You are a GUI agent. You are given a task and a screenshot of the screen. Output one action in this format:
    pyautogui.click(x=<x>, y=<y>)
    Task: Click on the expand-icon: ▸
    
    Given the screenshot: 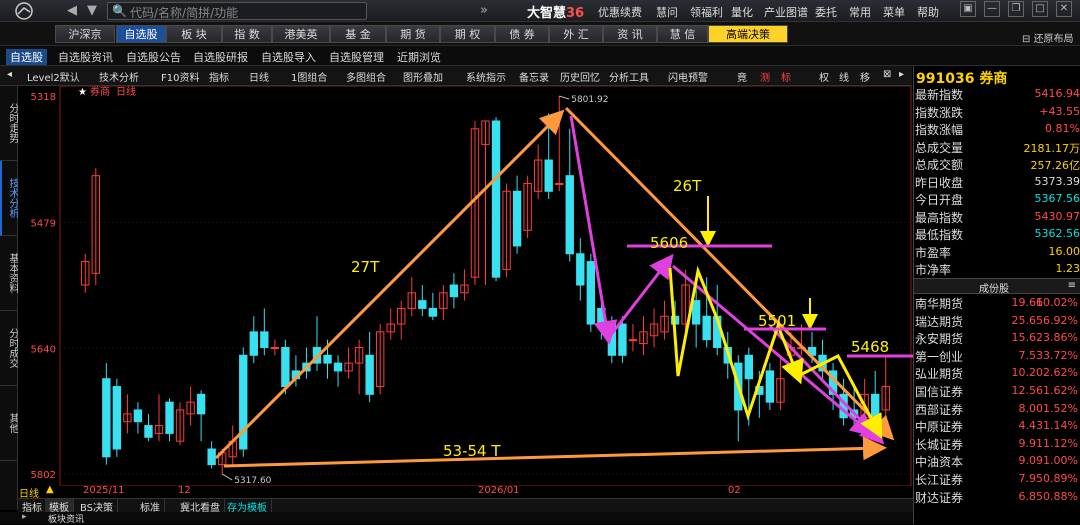 What is the action you would take?
    pyautogui.click(x=24, y=517)
    